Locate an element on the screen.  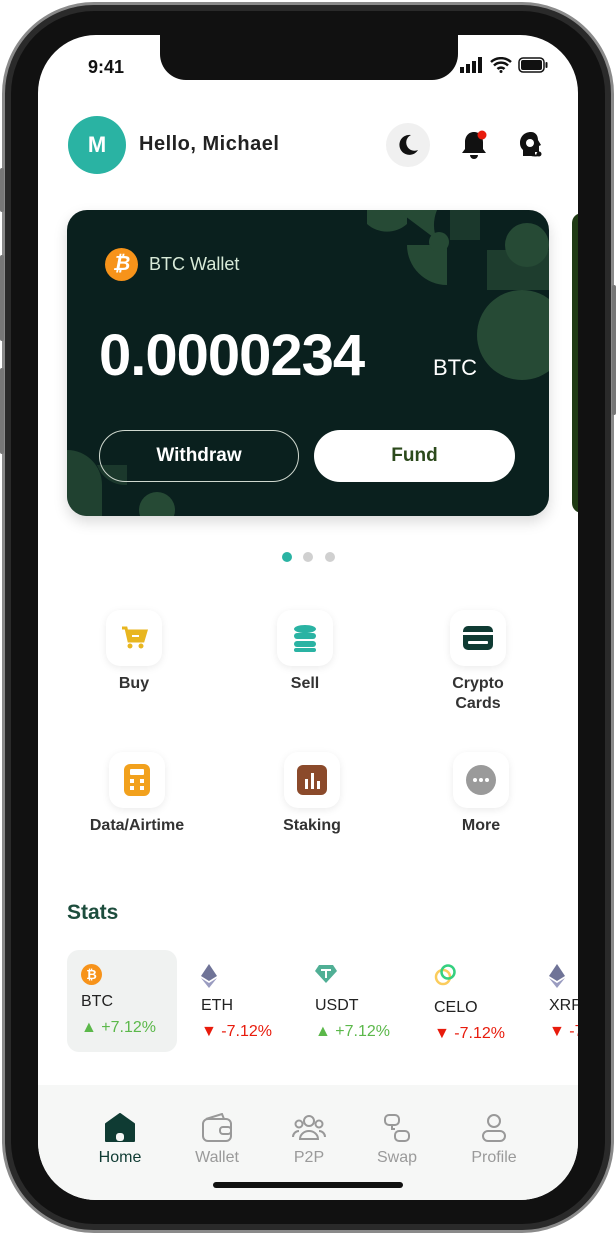
stats-title: Stats is located at coordinates (93, 912).